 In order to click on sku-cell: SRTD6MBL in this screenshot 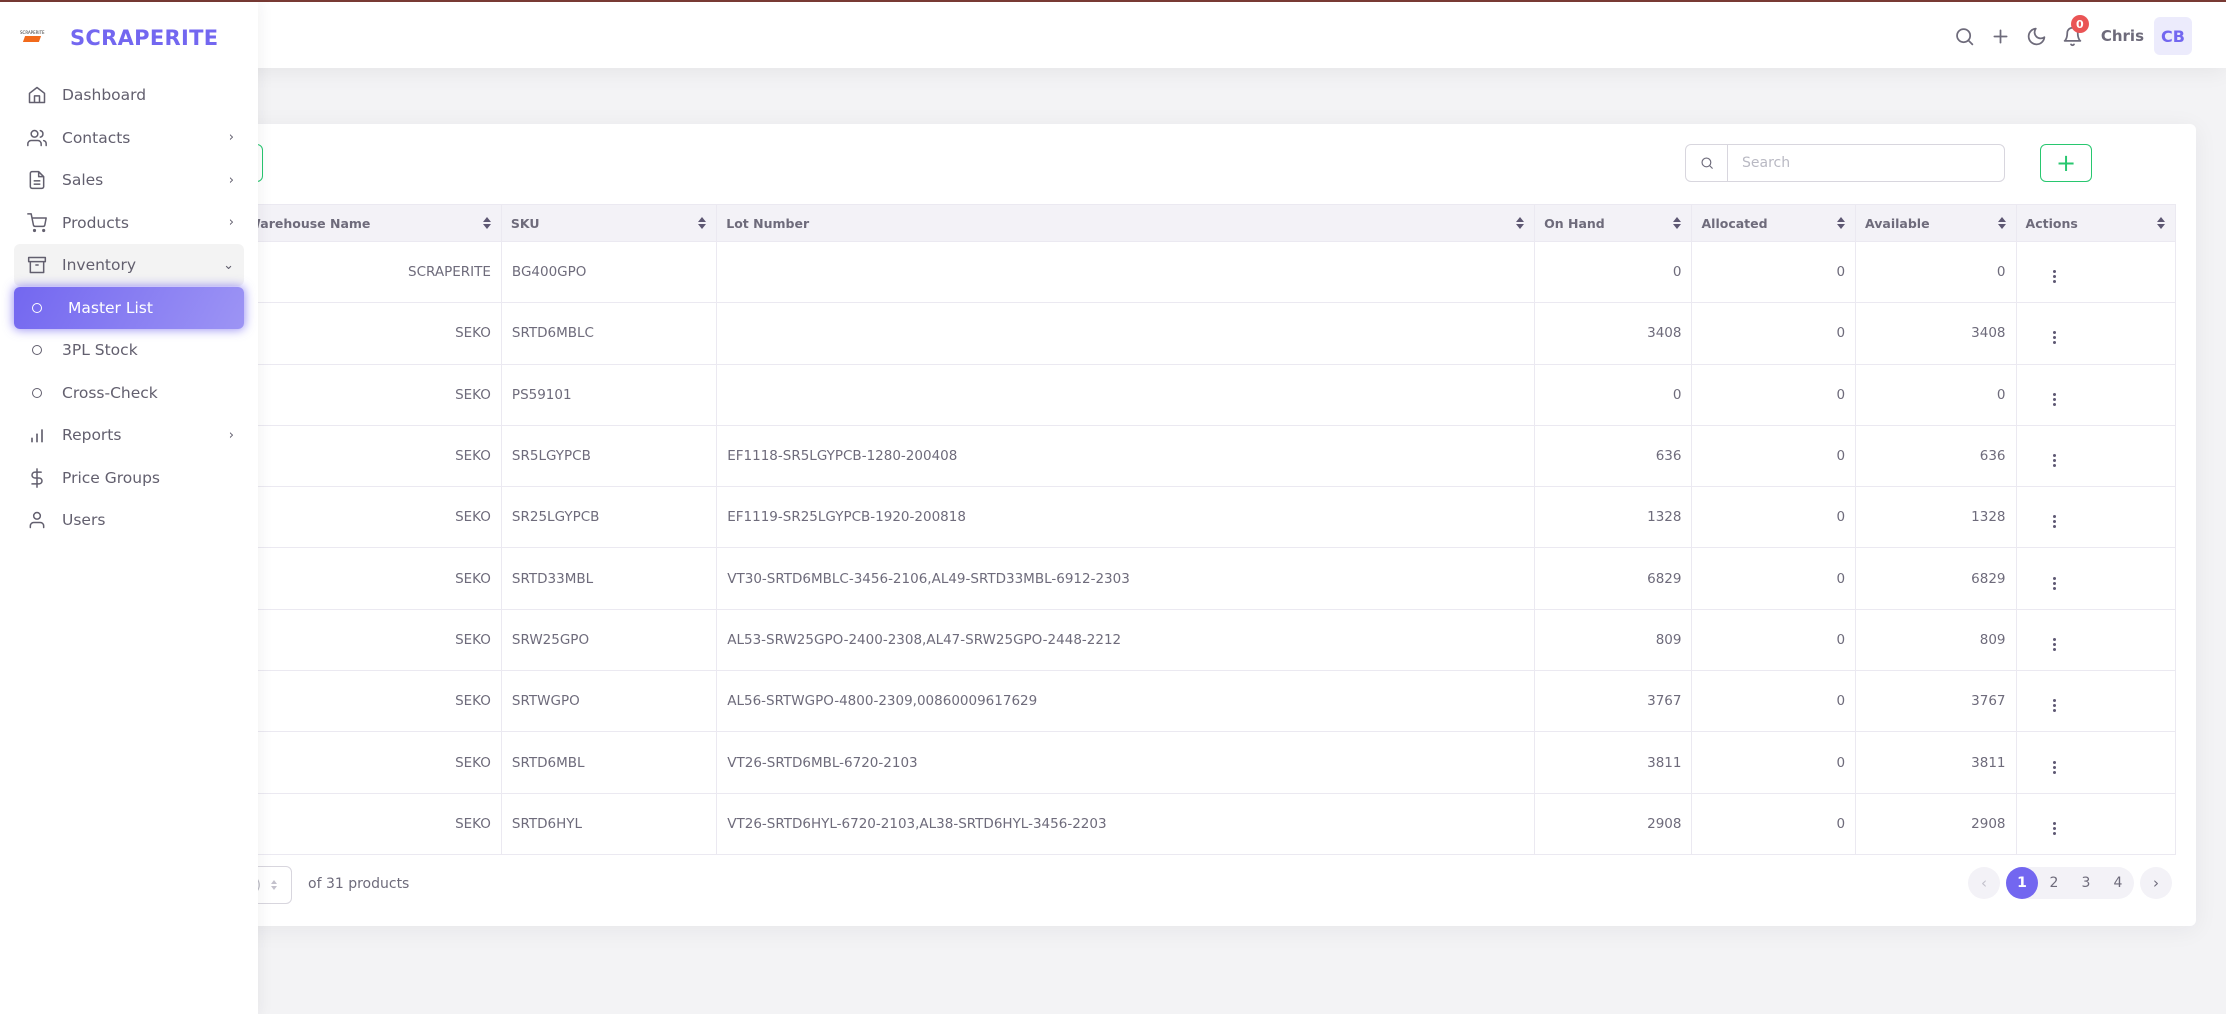, I will do `click(609, 762)`.